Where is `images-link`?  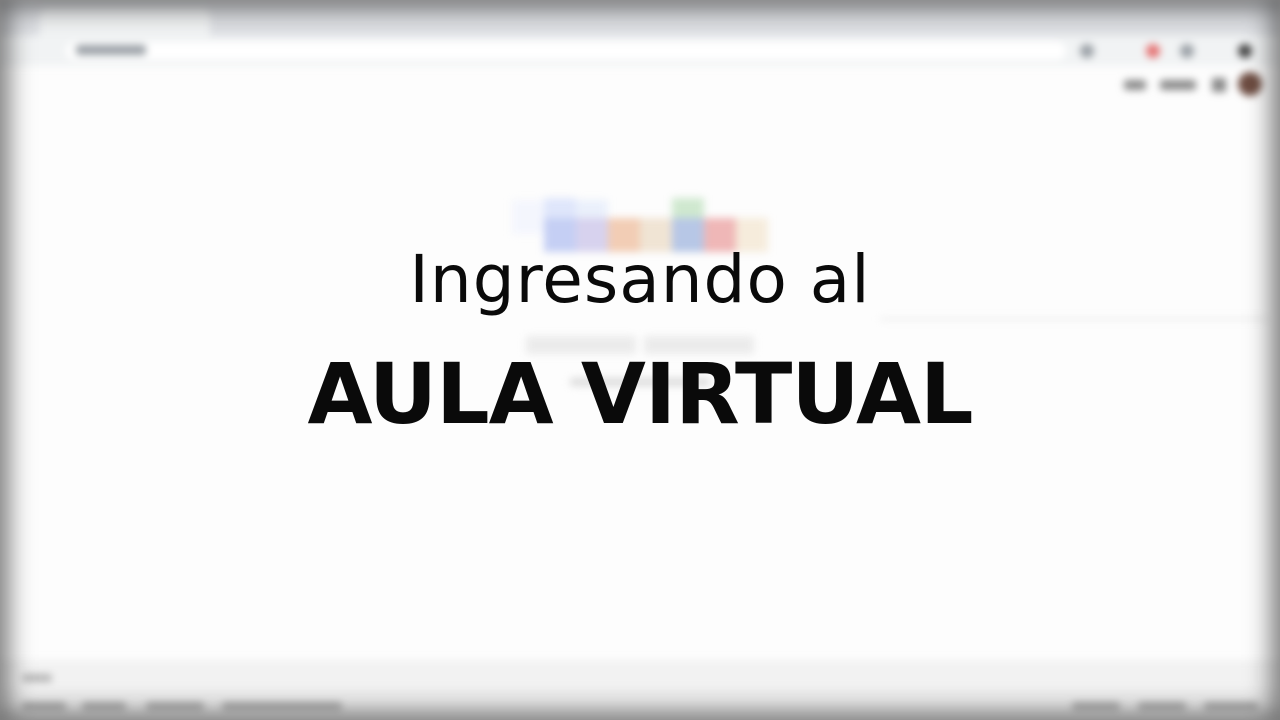
images-link is located at coordinates (1178, 85).